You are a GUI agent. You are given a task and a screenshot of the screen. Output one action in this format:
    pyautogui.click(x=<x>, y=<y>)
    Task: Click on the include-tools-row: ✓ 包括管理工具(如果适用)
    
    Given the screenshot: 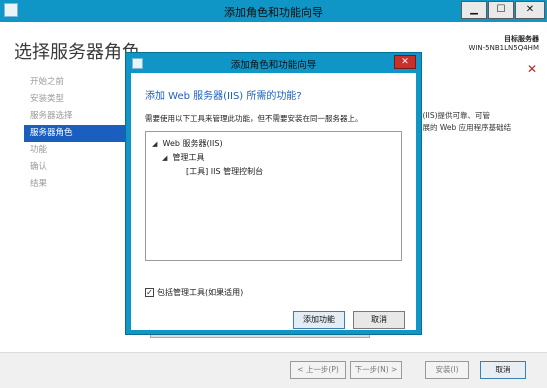 What is the action you would take?
    pyautogui.click(x=194, y=292)
    